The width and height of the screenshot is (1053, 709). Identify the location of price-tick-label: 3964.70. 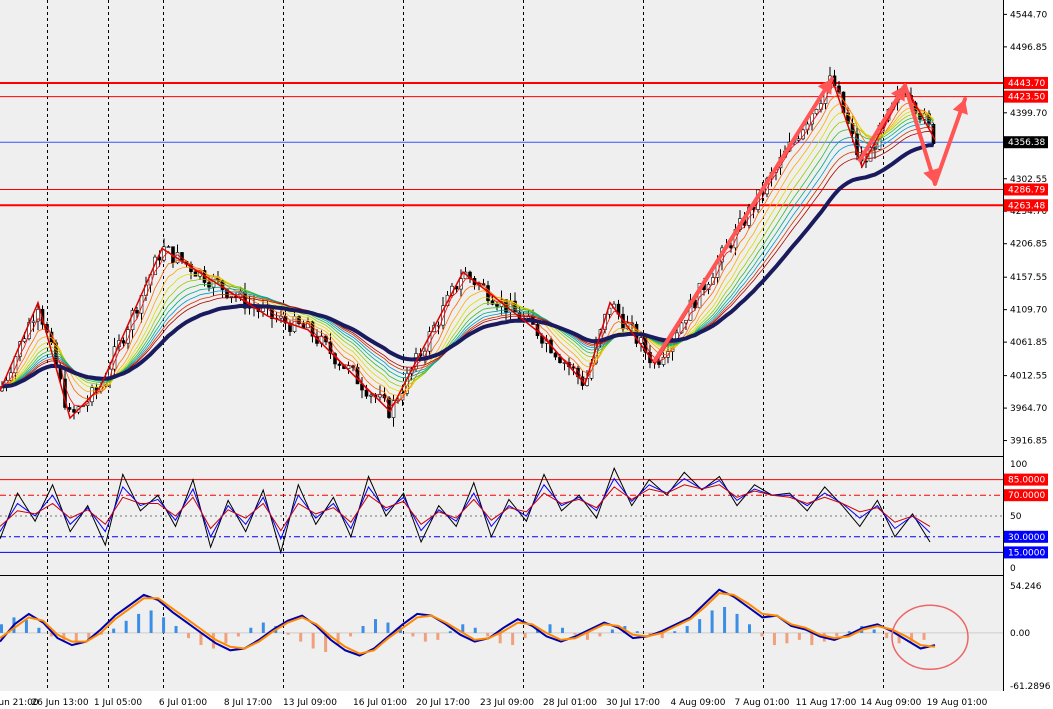
(1028, 409).